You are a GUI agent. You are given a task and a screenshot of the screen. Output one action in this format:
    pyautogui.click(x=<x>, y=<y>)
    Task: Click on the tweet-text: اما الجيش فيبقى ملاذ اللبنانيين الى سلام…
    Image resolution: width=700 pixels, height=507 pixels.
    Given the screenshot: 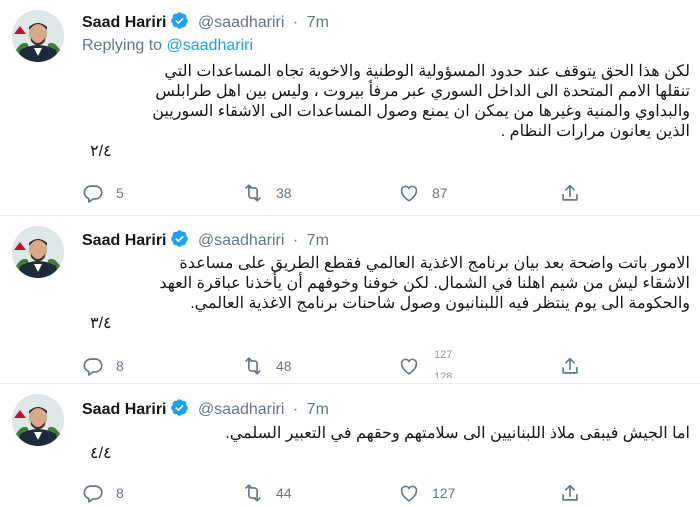 What is the action you would take?
    pyautogui.click(x=390, y=444)
    